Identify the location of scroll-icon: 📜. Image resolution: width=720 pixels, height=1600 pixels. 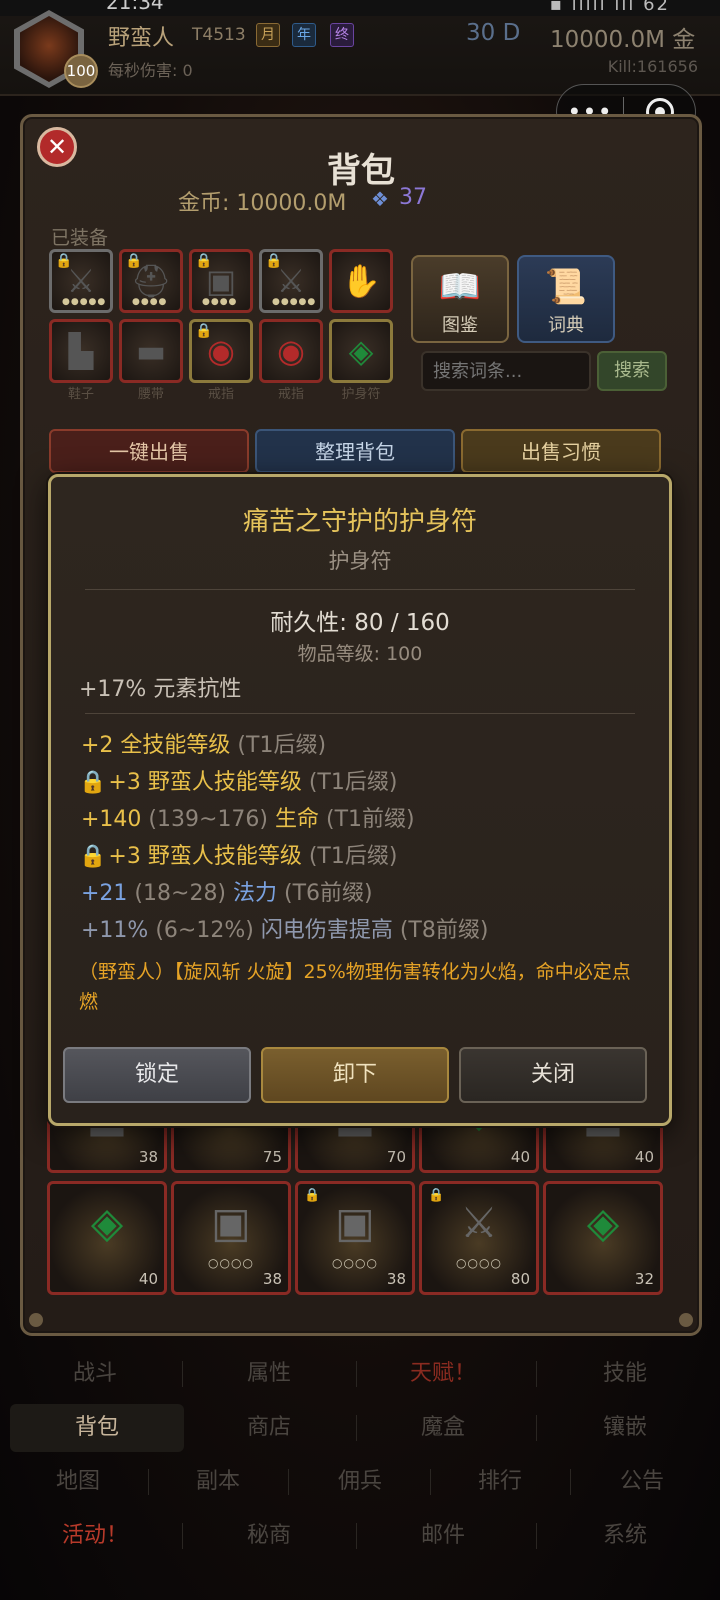
(566, 287).